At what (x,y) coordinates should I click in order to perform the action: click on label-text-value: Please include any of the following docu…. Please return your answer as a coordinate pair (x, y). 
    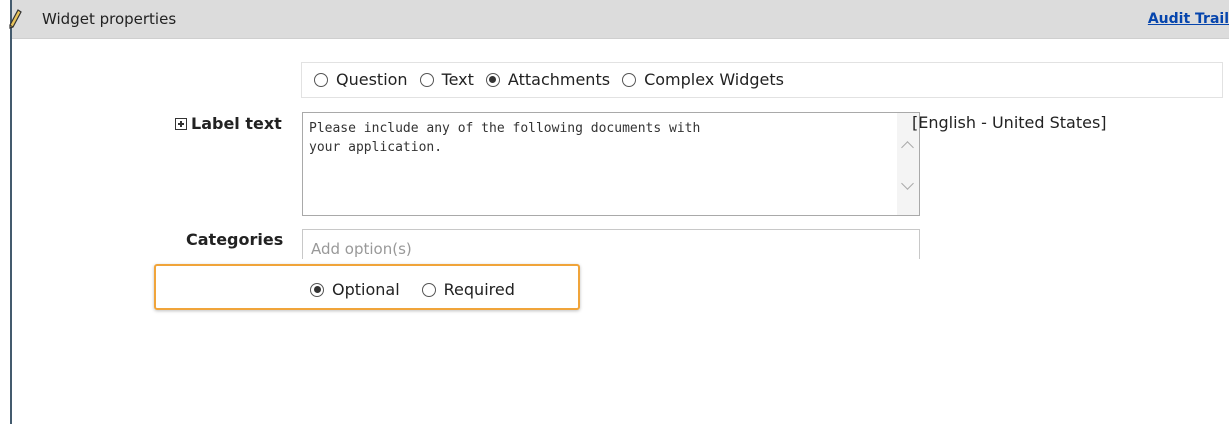
    Looking at the image, I should click on (505, 138).